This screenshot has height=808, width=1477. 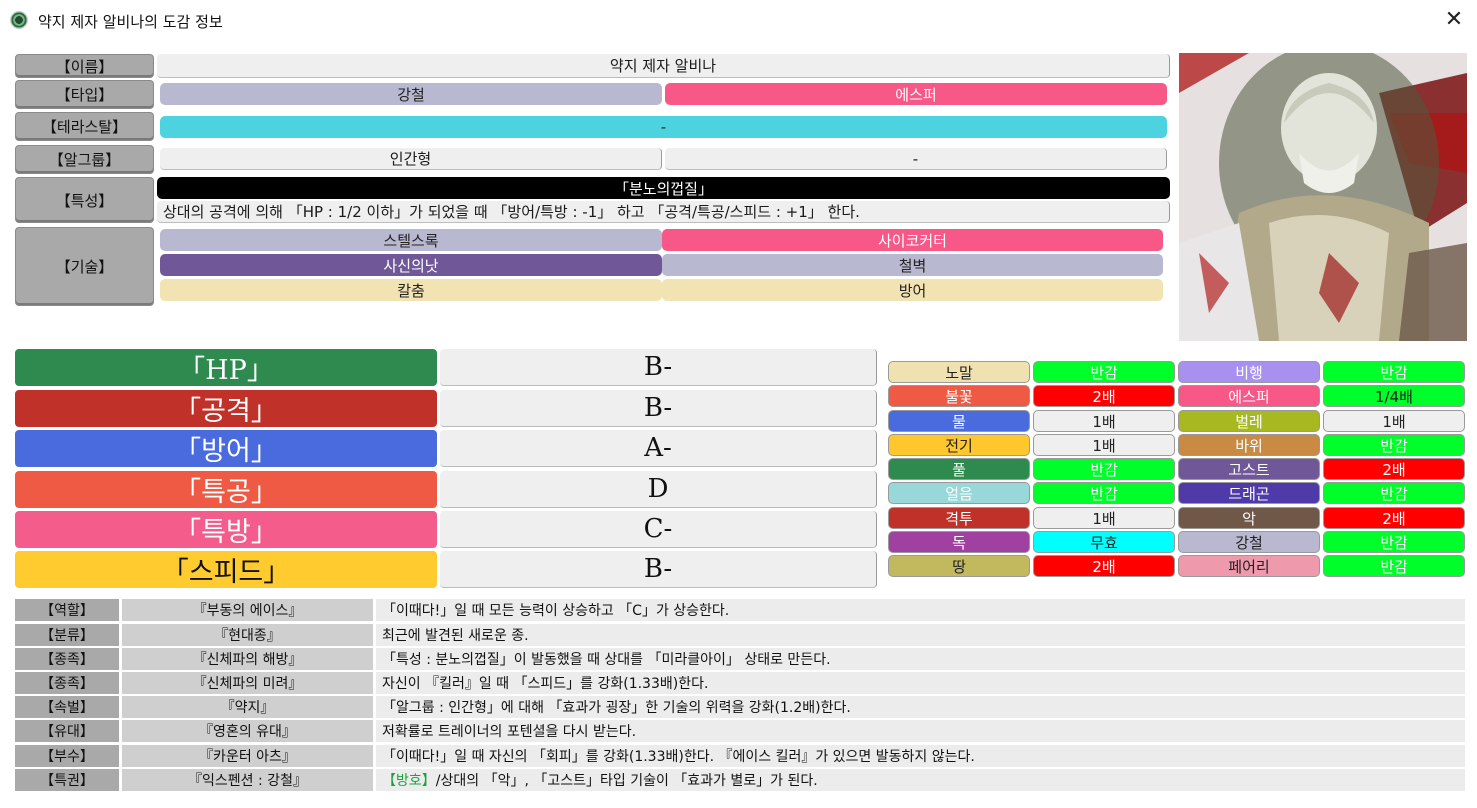 I want to click on egg-group-2: -, so click(x=916, y=159).